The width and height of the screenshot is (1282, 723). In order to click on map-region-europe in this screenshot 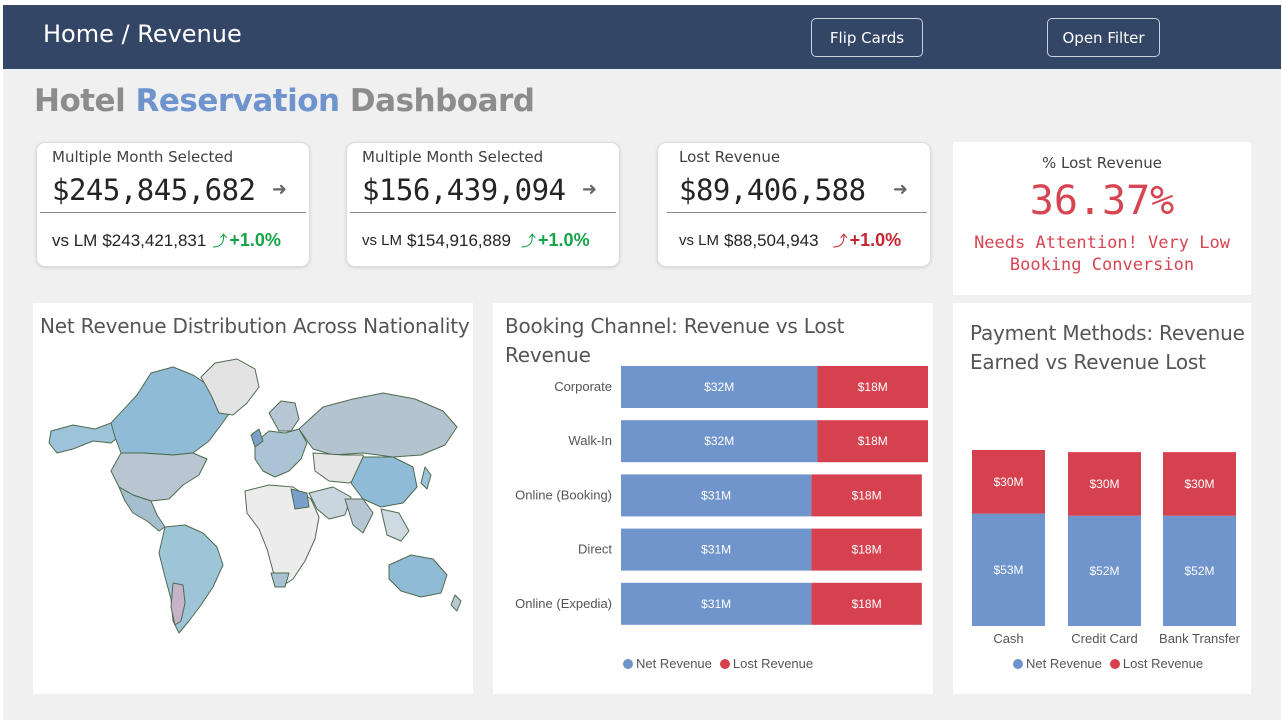, I will do `click(281, 453)`.